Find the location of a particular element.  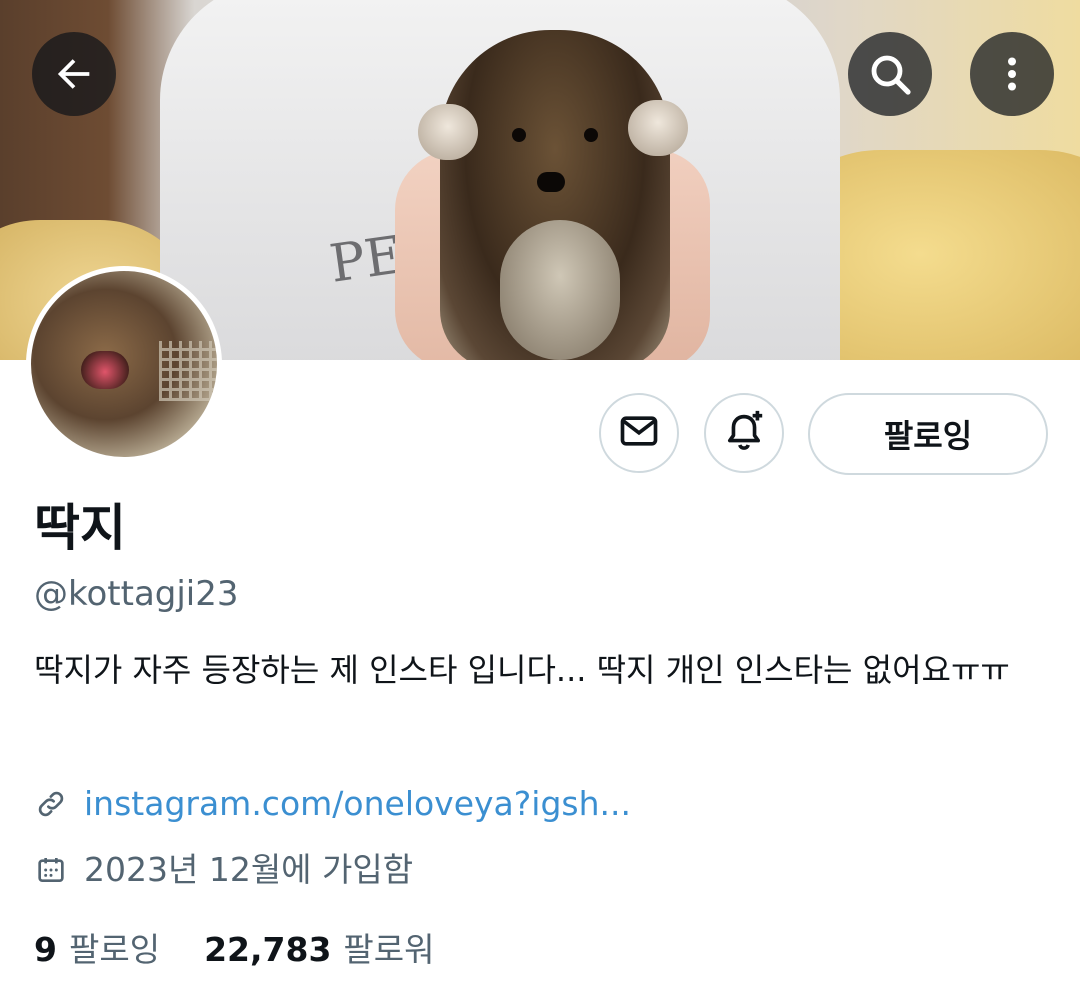

following-count: 9 is located at coordinates (45, 949).